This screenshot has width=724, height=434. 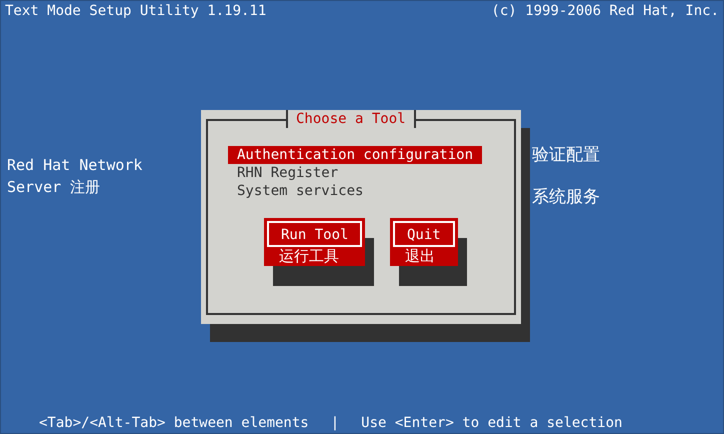 I want to click on menu-item: System services, so click(x=355, y=191).